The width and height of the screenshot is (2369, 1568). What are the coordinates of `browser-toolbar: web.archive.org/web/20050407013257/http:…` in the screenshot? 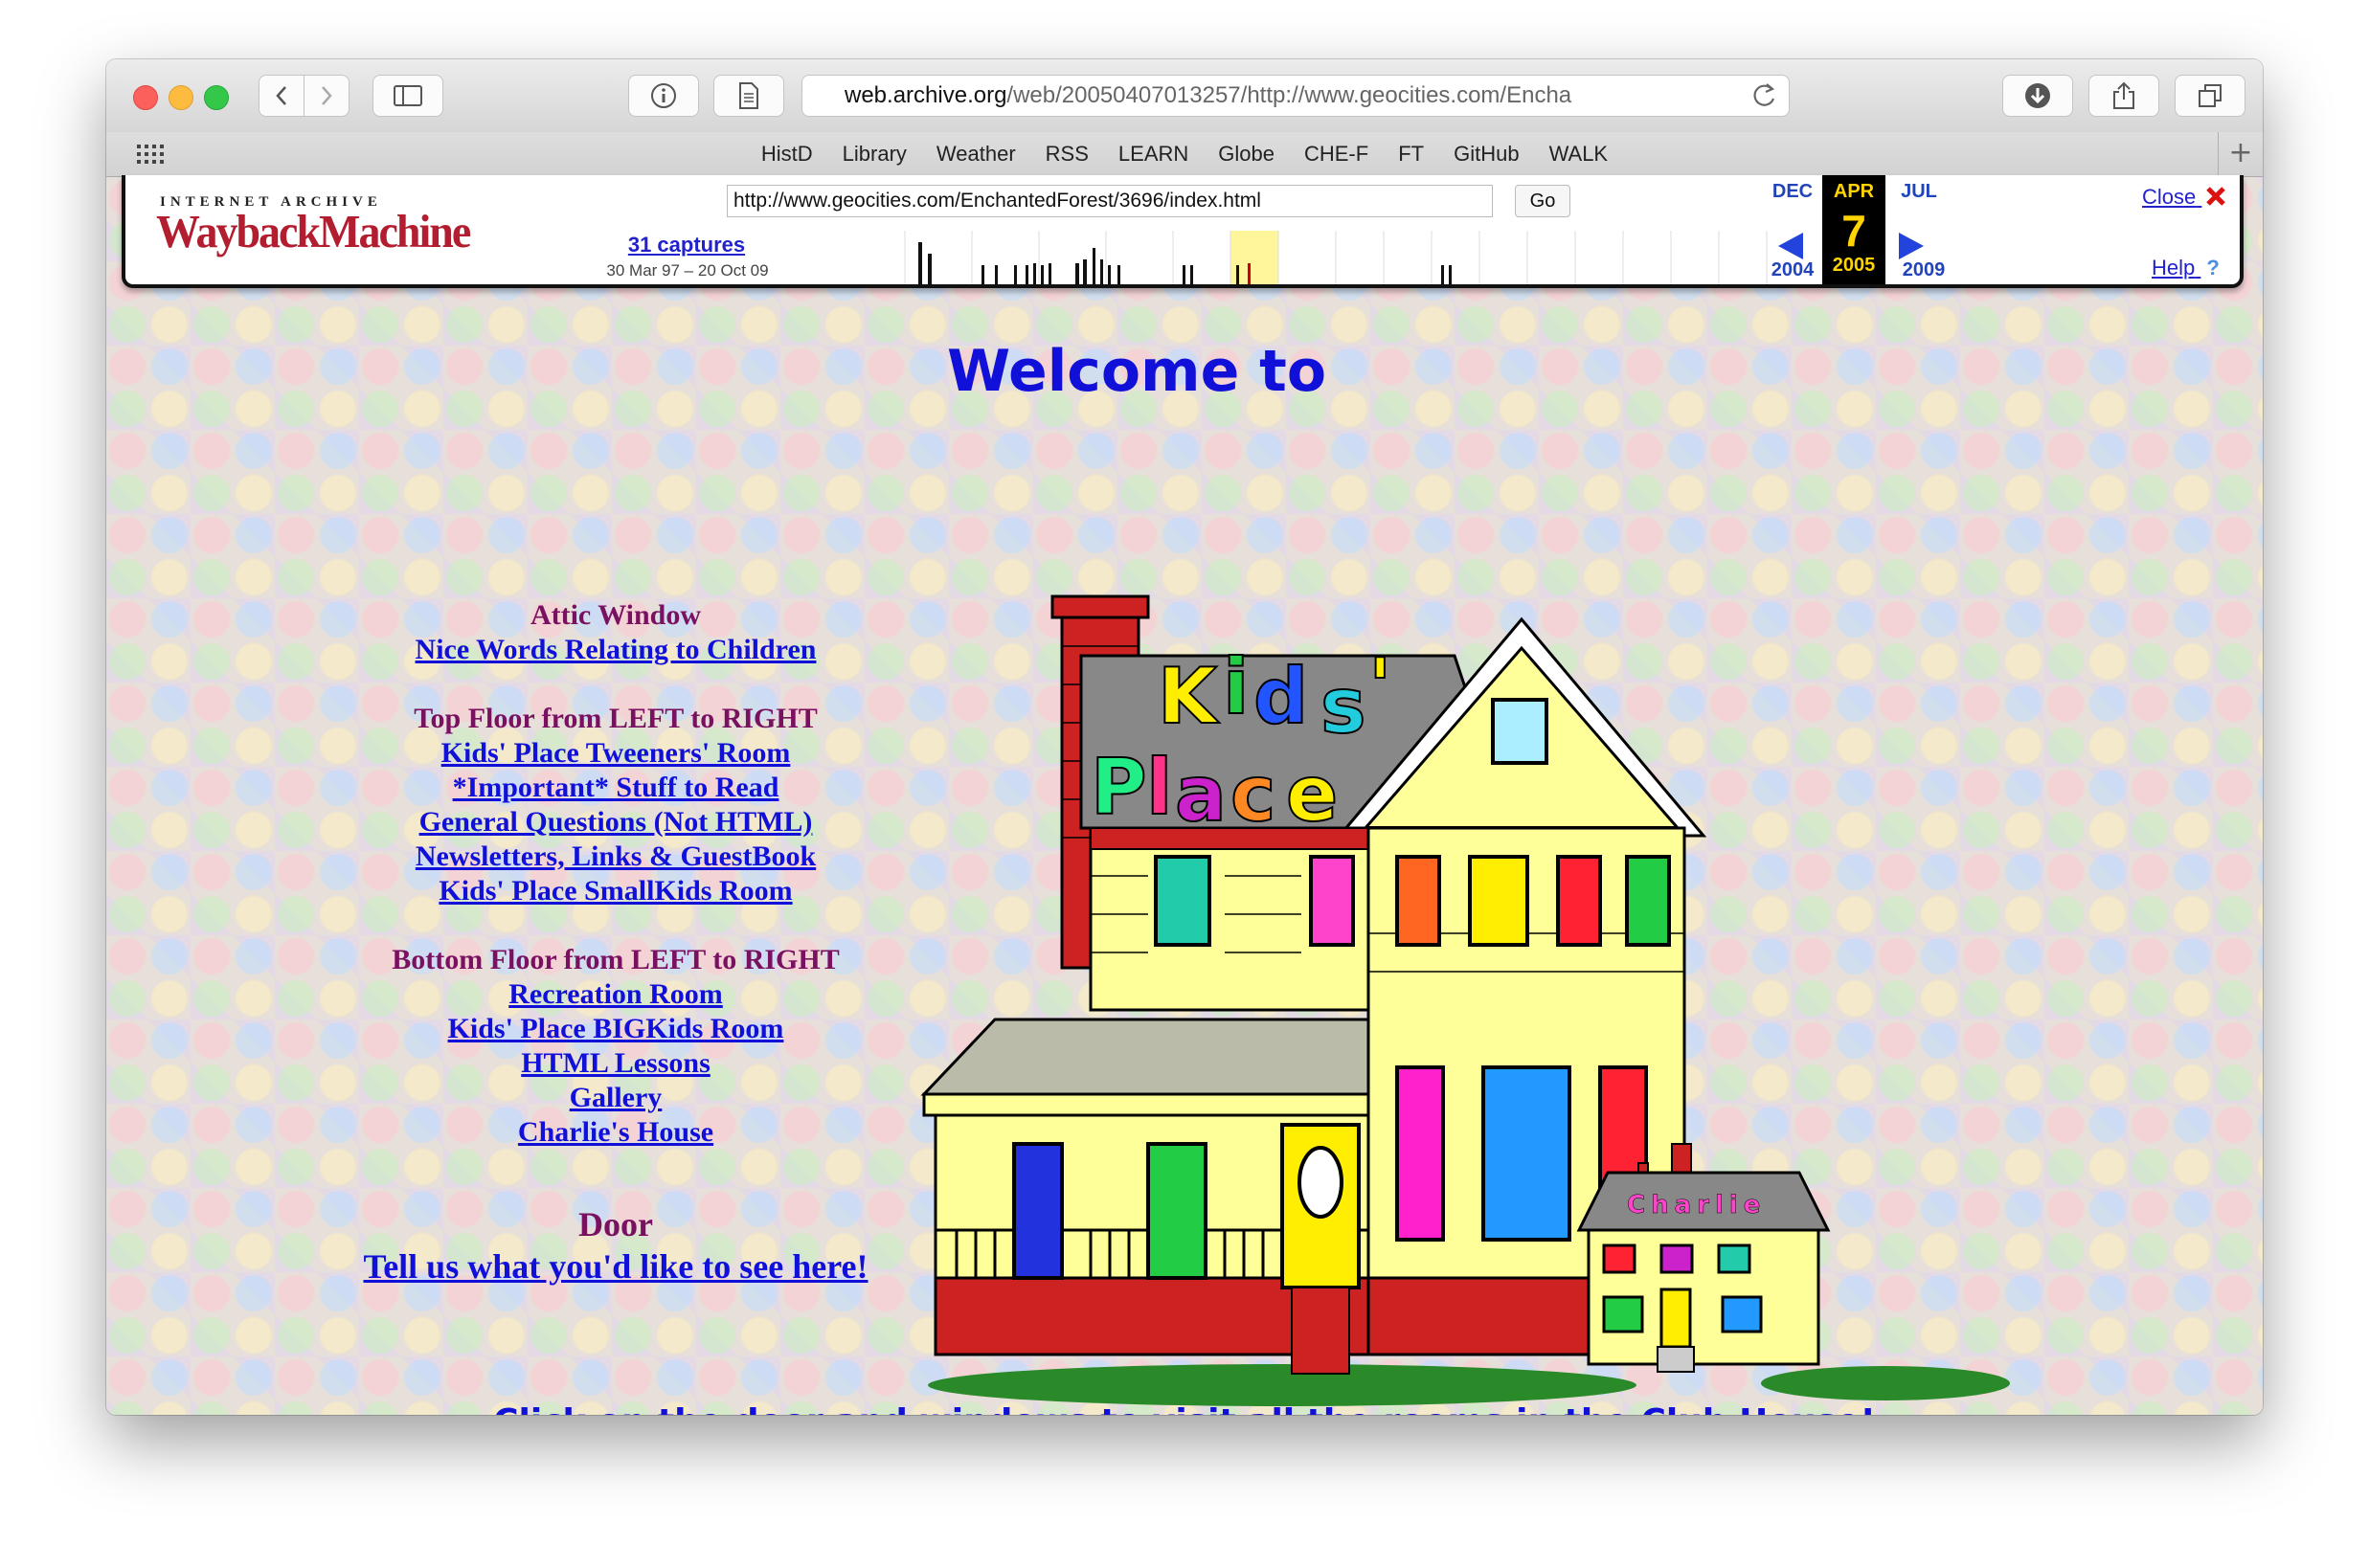 It's located at (1184, 96).